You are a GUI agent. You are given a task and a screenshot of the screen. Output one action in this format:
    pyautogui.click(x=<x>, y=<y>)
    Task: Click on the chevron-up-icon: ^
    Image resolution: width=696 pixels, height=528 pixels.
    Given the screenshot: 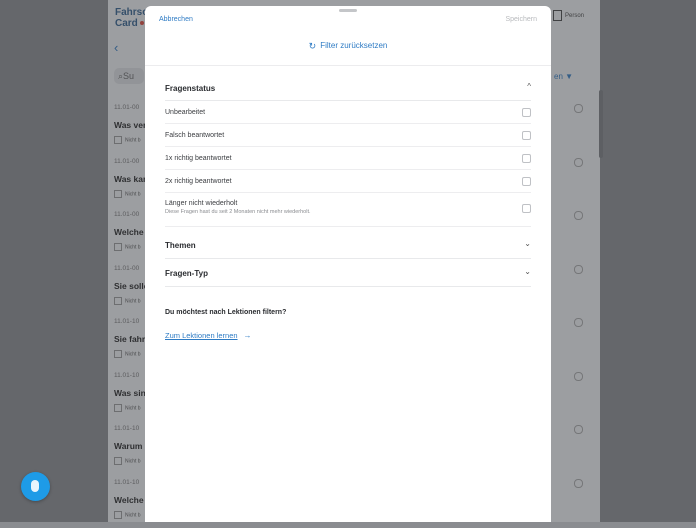 What is the action you would take?
    pyautogui.click(x=529, y=86)
    